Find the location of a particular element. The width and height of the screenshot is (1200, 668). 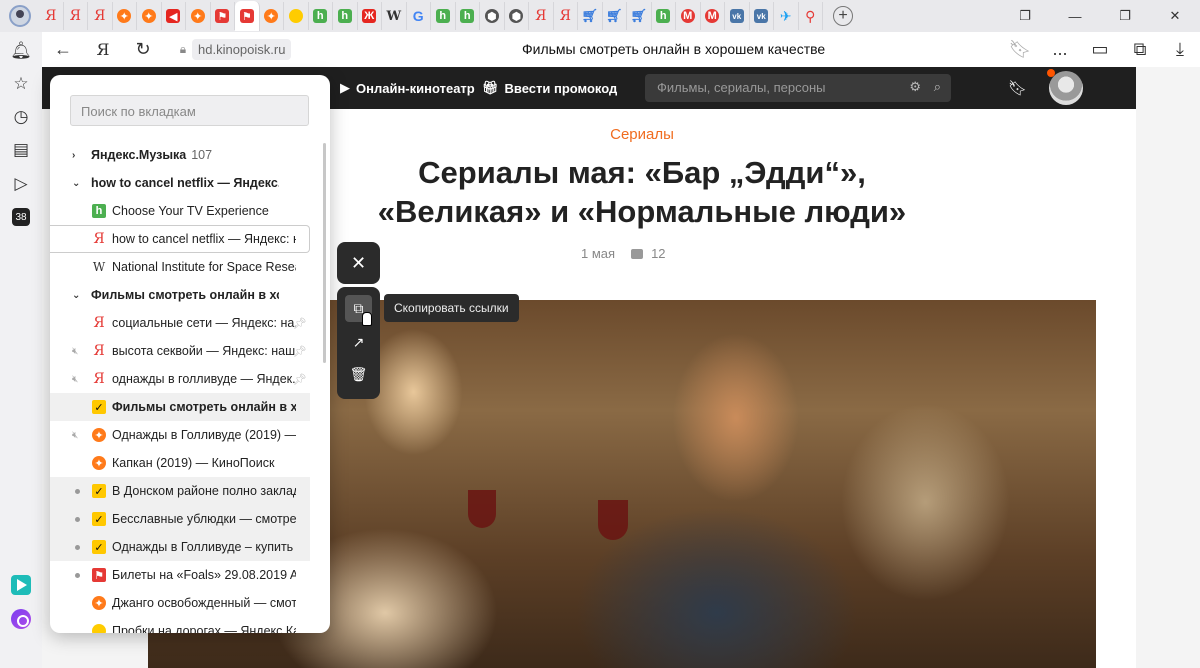

lock-icon: 🔒︎ is located at coordinates (183, 49).